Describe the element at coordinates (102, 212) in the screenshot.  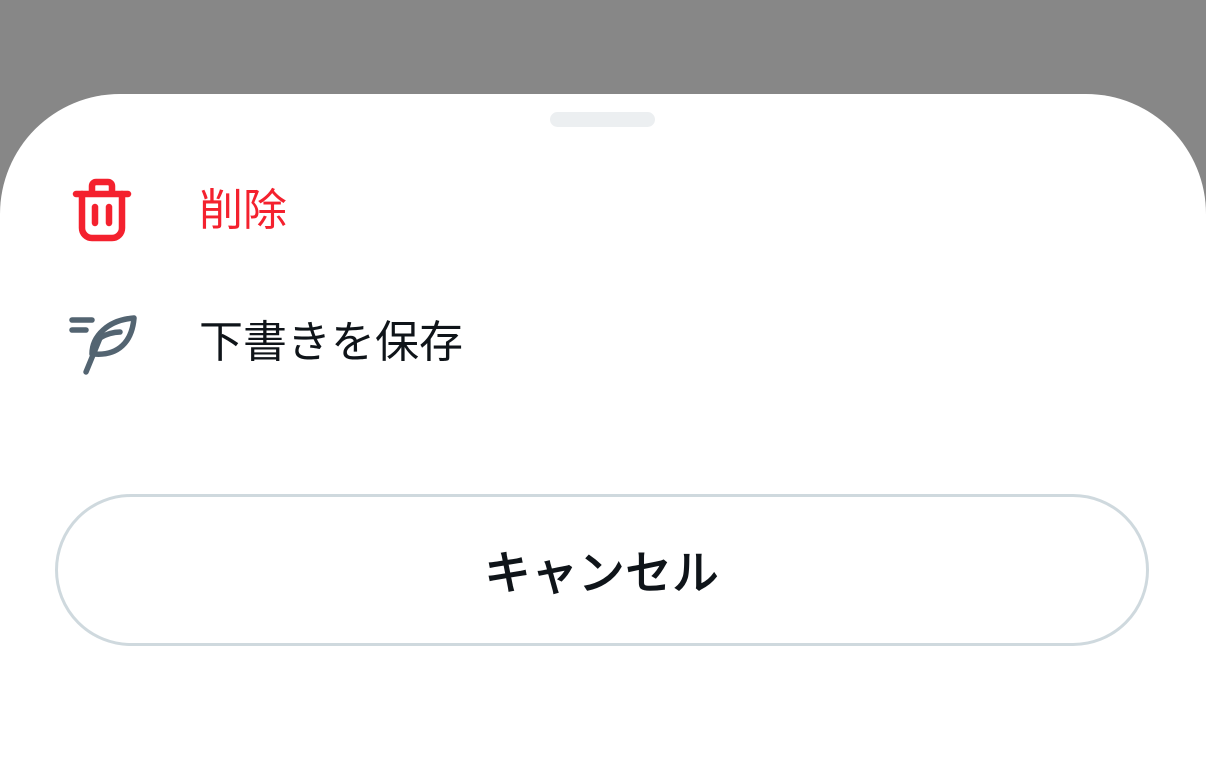
I see `trash-icon` at that location.